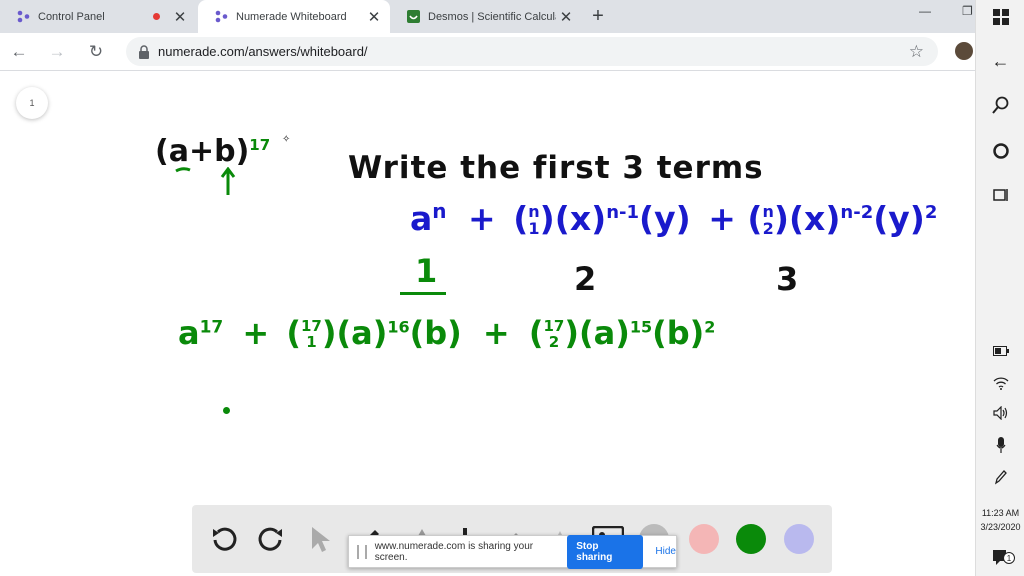  Describe the element at coordinates (1000, 557) in the screenshot. I see `notification-icon: 1` at that location.